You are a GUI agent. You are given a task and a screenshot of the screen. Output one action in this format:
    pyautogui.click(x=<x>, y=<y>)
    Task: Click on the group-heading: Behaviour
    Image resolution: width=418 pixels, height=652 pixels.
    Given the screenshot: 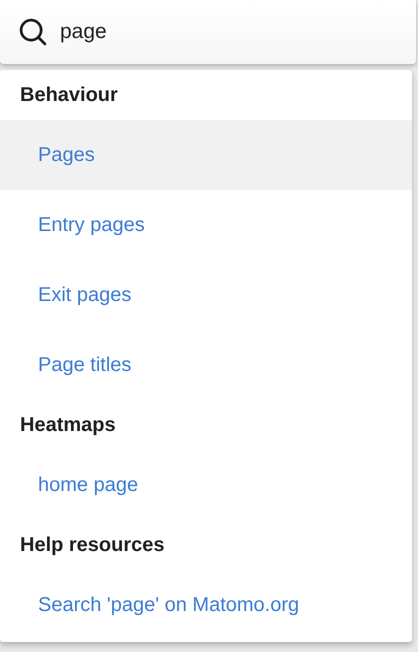 What is the action you would take?
    pyautogui.click(x=69, y=95)
    